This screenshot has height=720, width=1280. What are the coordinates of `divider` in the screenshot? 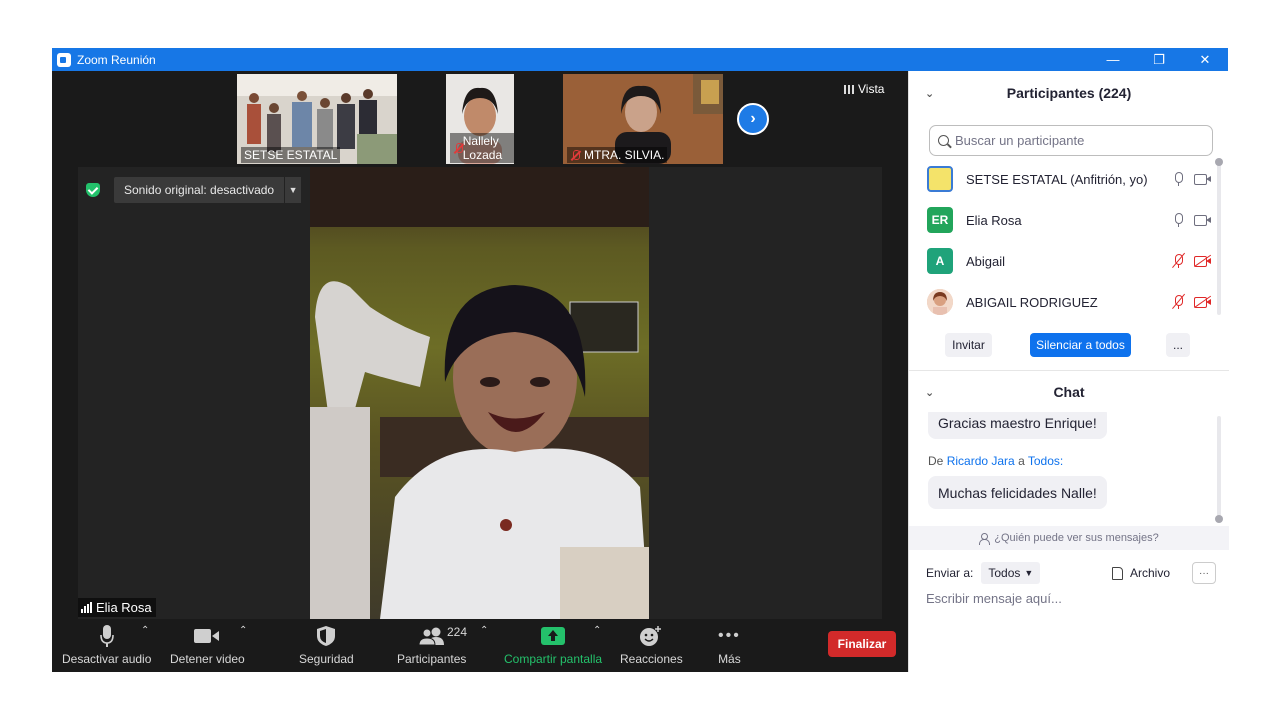 It's located at (1069, 370).